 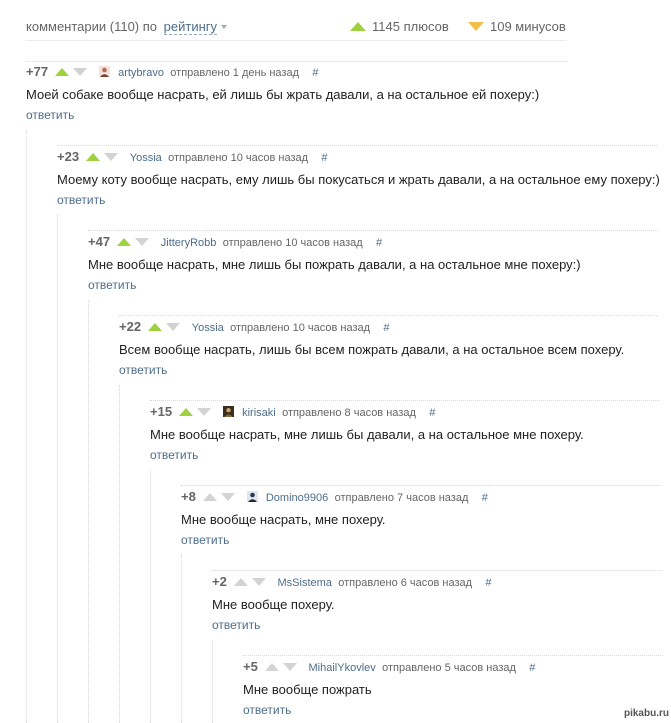 What do you see at coordinates (224, 27) in the screenshot?
I see `chevron-down-icon` at bounding box center [224, 27].